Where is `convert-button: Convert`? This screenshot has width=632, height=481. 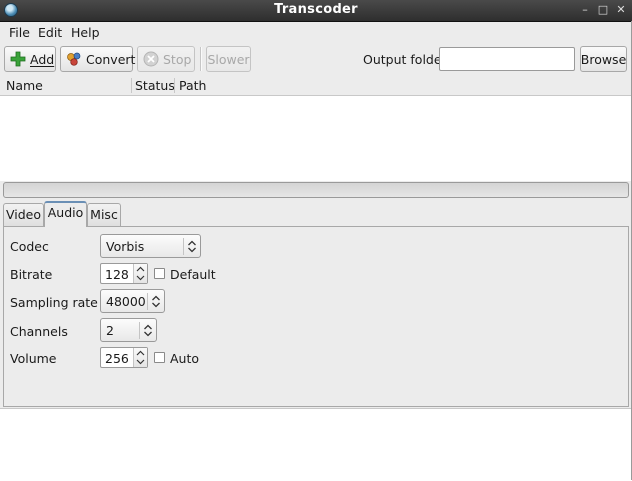
convert-button: Convert is located at coordinates (98, 59).